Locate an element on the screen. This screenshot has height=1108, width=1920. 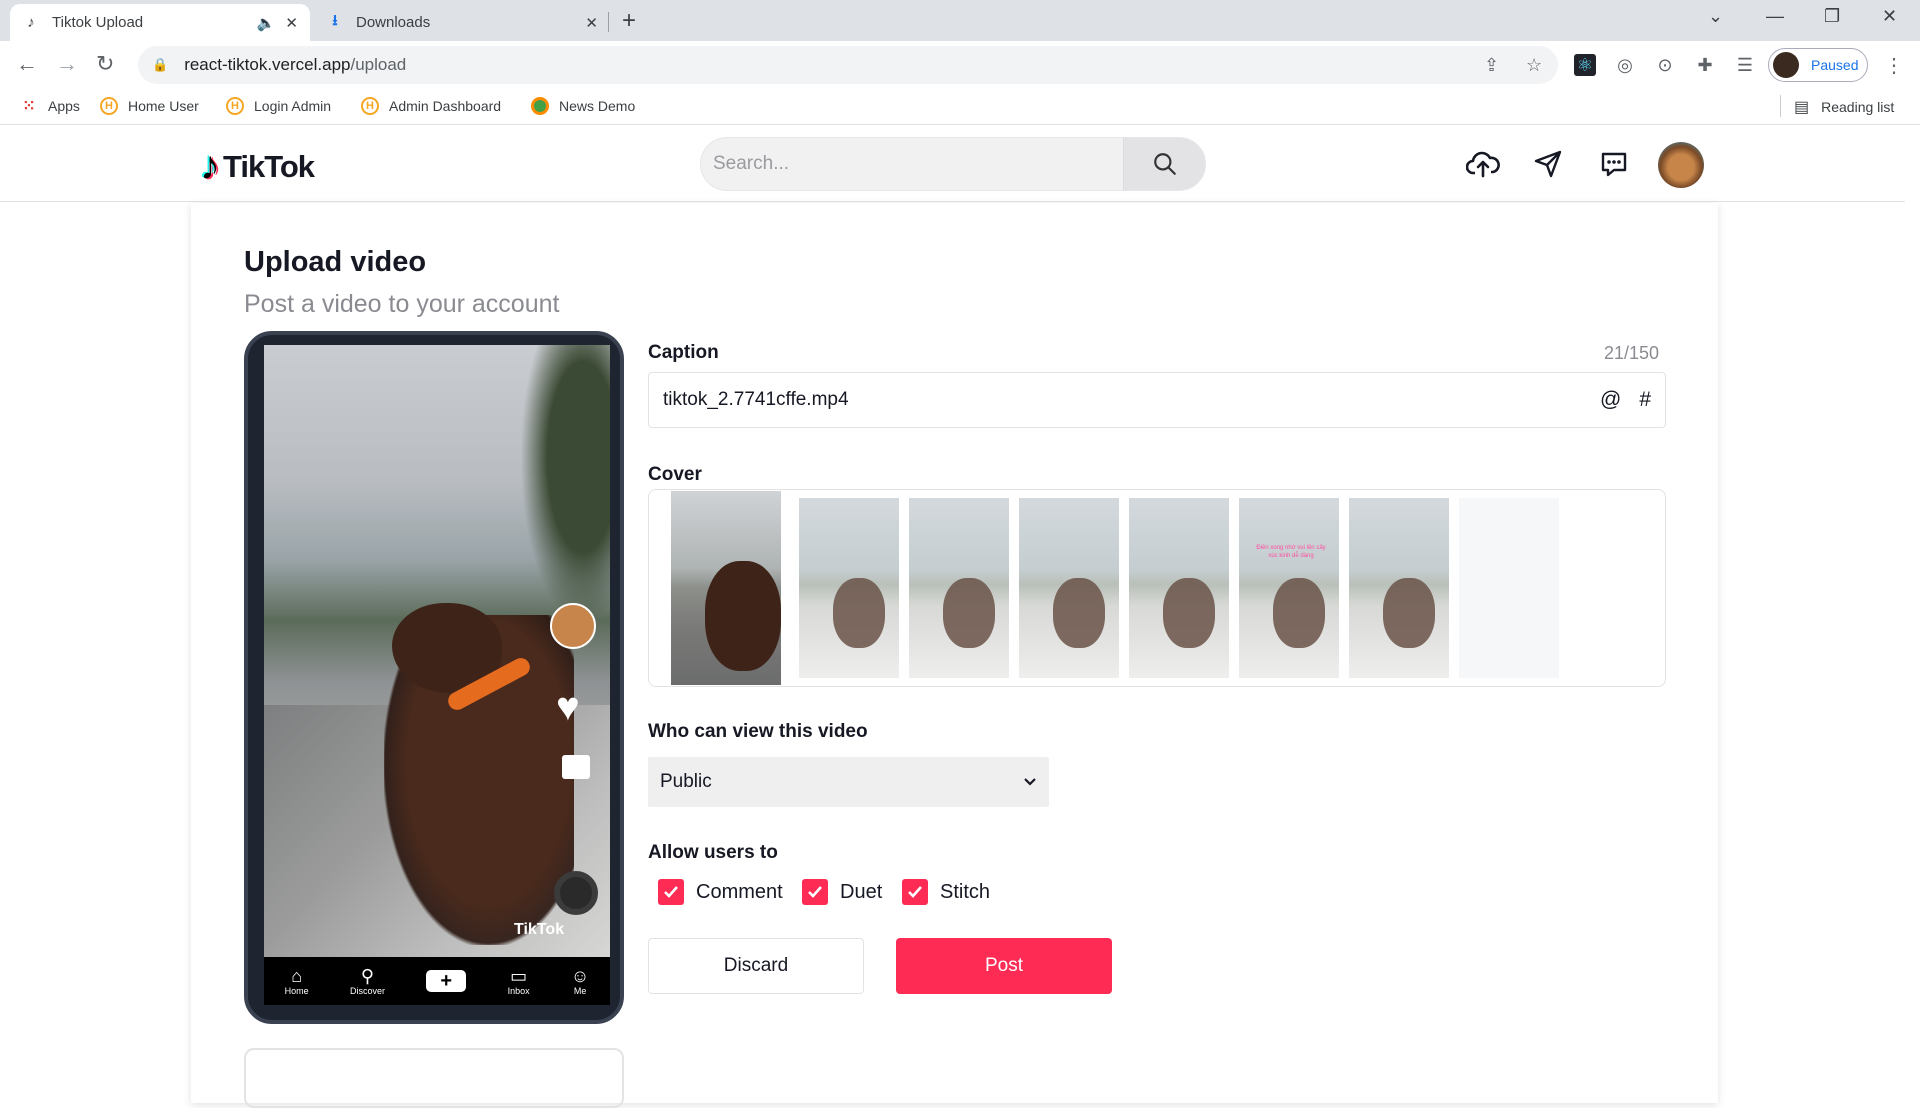
phone-nav-inbox: ▭ Inbox is located at coordinates (519, 981).